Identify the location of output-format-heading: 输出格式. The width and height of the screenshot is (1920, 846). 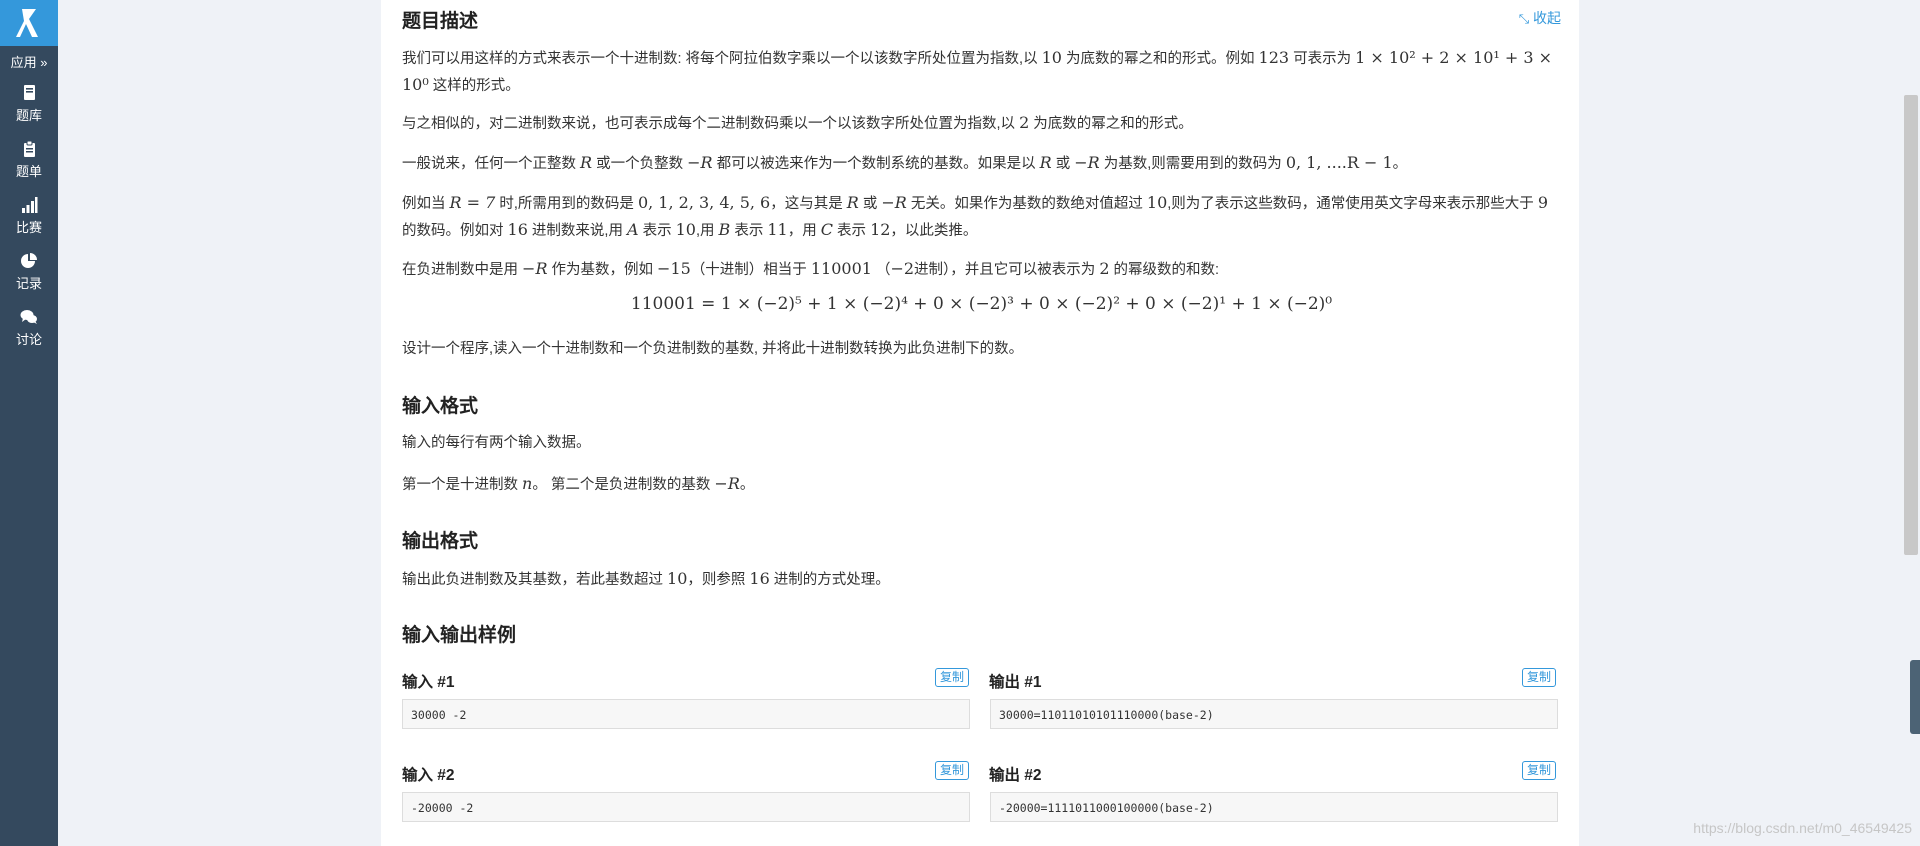
(440, 541).